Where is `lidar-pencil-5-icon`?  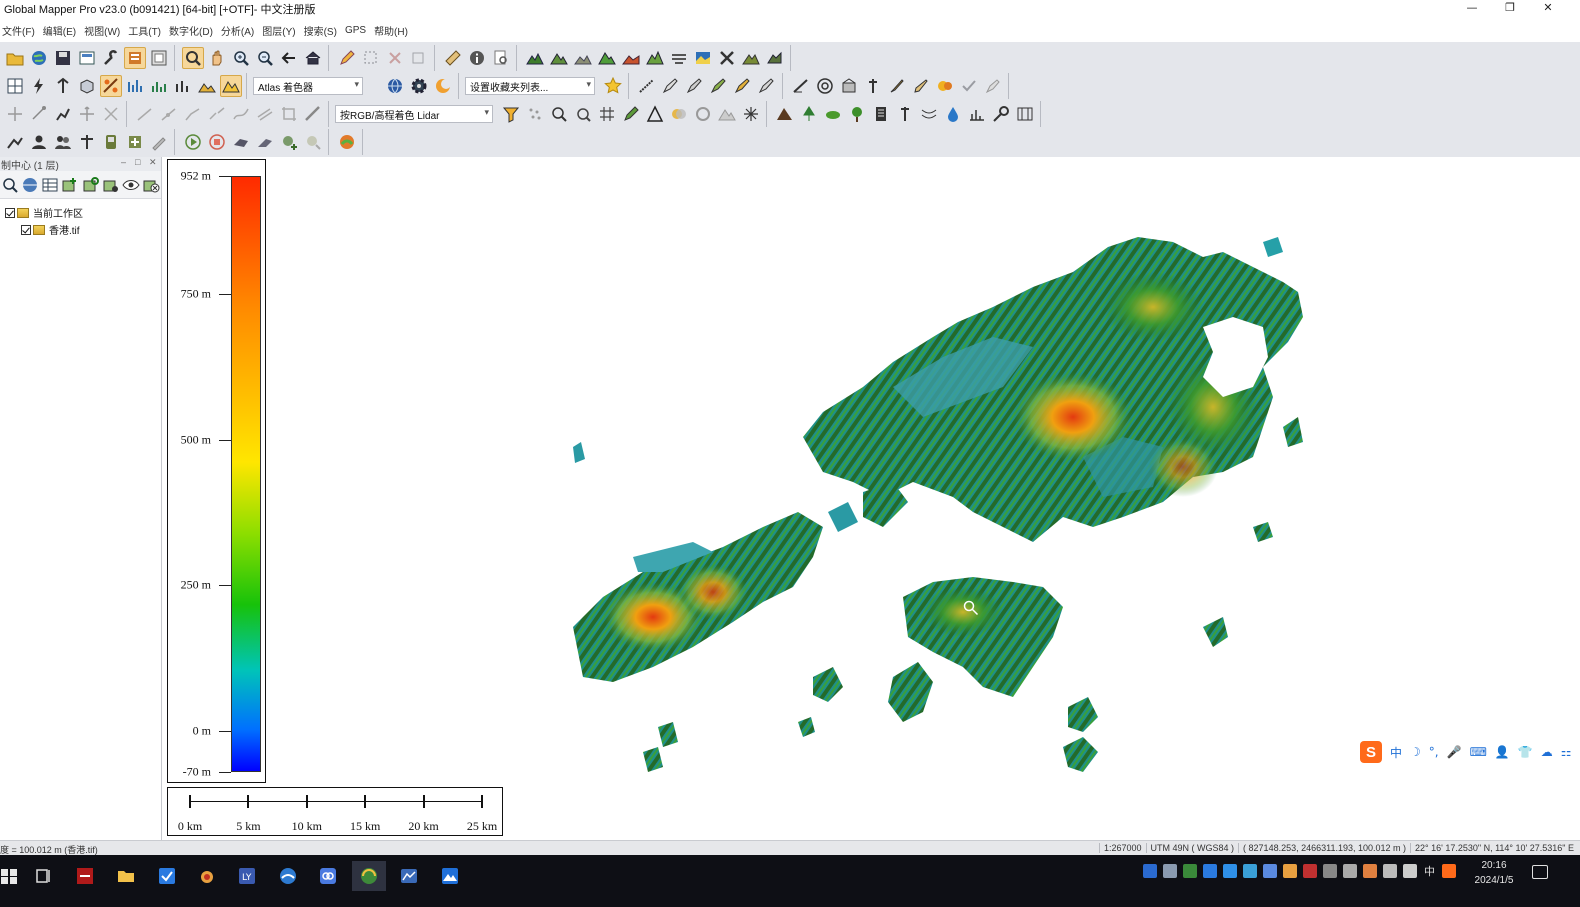
lidar-pencil-5-icon is located at coordinates (767, 86).